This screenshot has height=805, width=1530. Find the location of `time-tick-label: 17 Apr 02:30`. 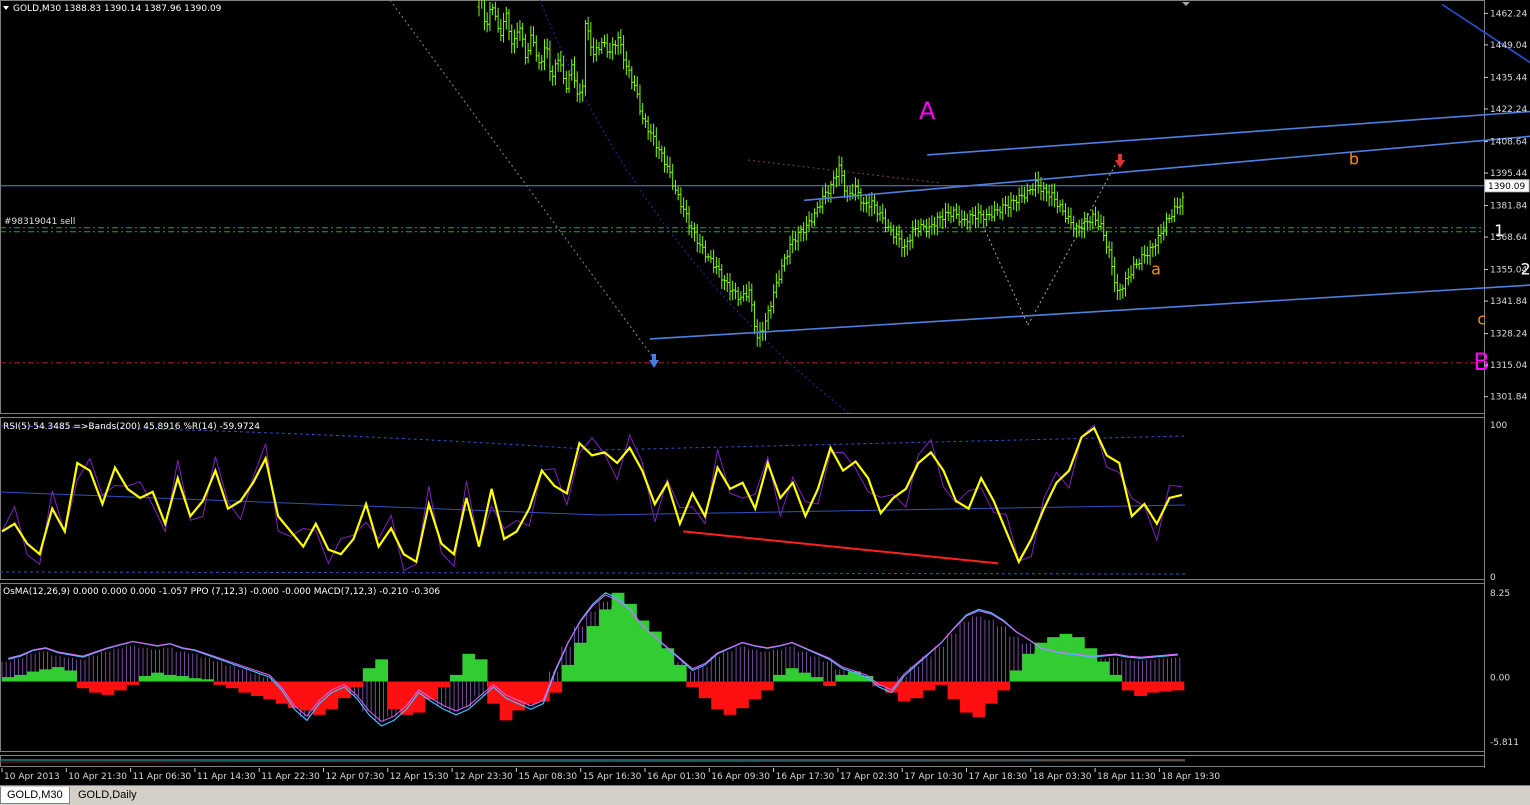

time-tick-label: 17 Apr 02:30 is located at coordinates (869, 777).